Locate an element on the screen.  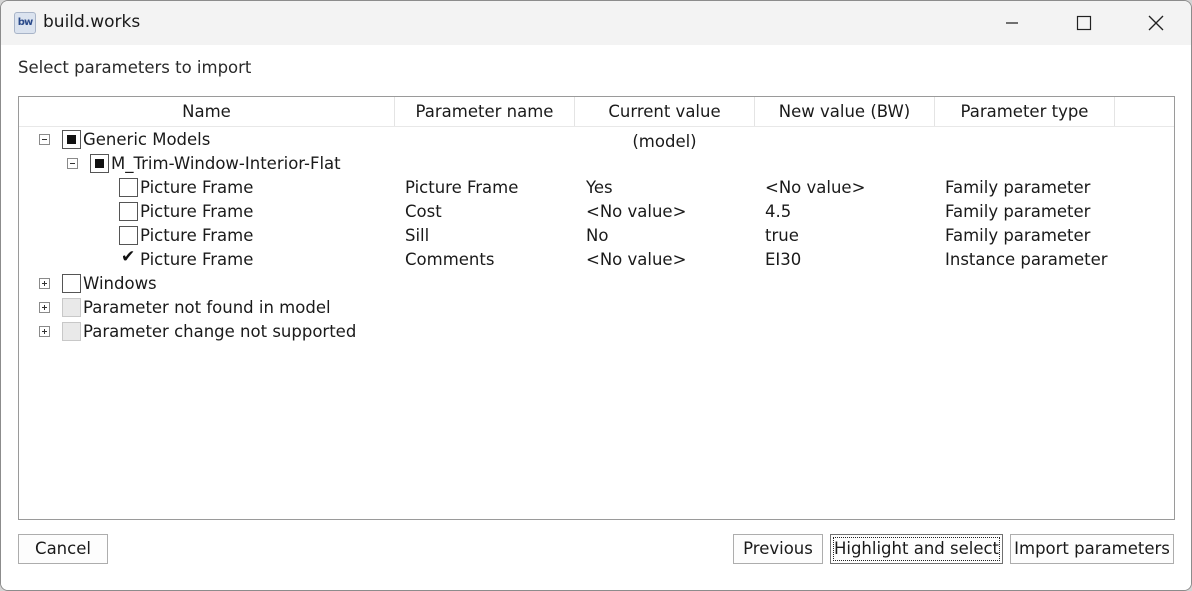
checkbox-generic-models is located at coordinates (71, 139).